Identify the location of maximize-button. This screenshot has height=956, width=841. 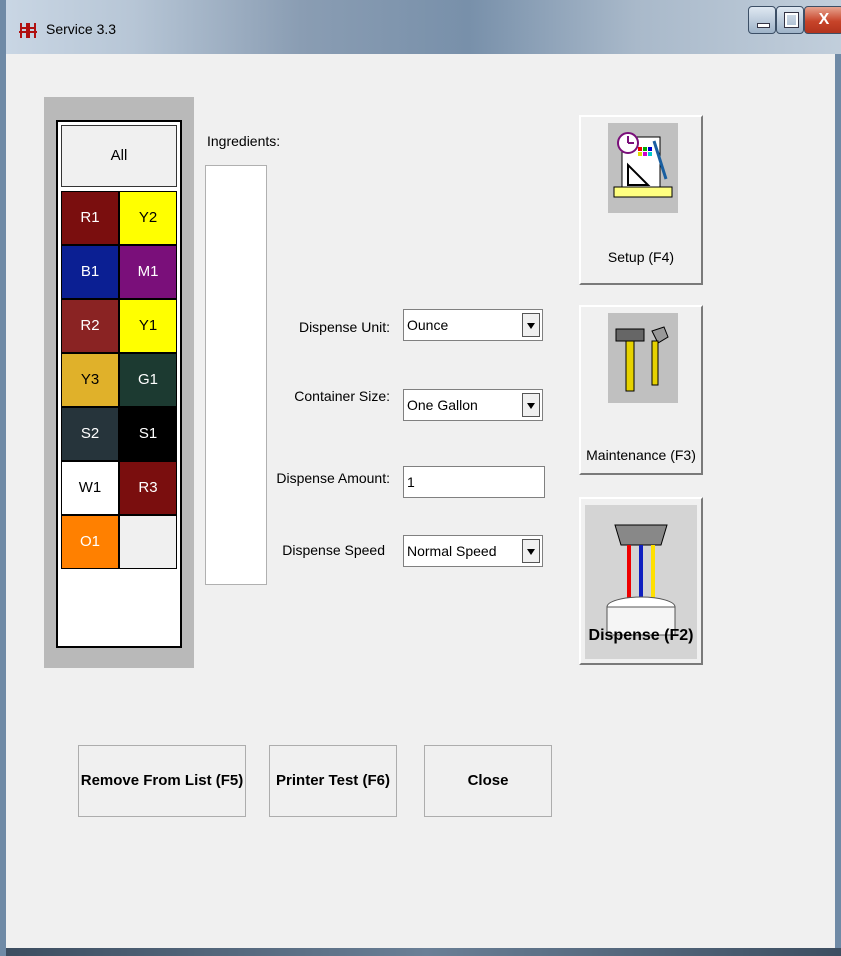
(790, 20).